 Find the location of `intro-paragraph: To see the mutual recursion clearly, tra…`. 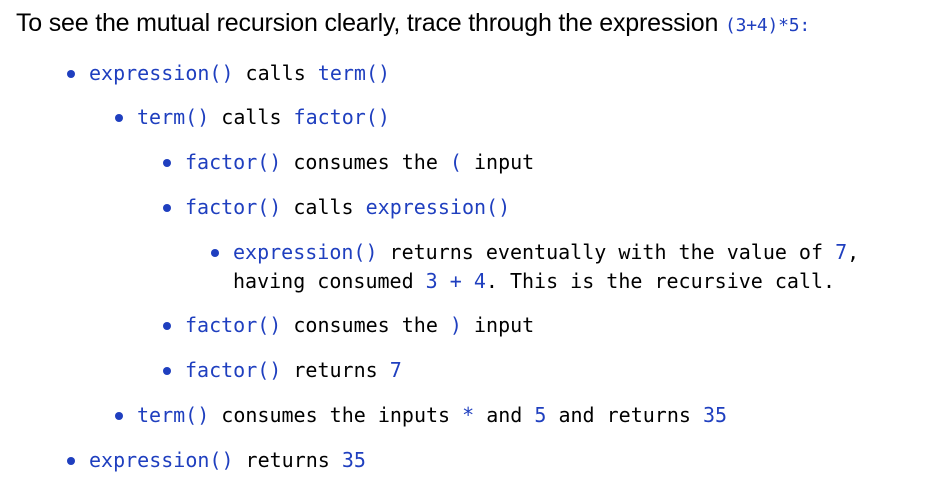

intro-paragraph: To see the mutual recursion clearly, tra… is located at coordinates (413, 23).